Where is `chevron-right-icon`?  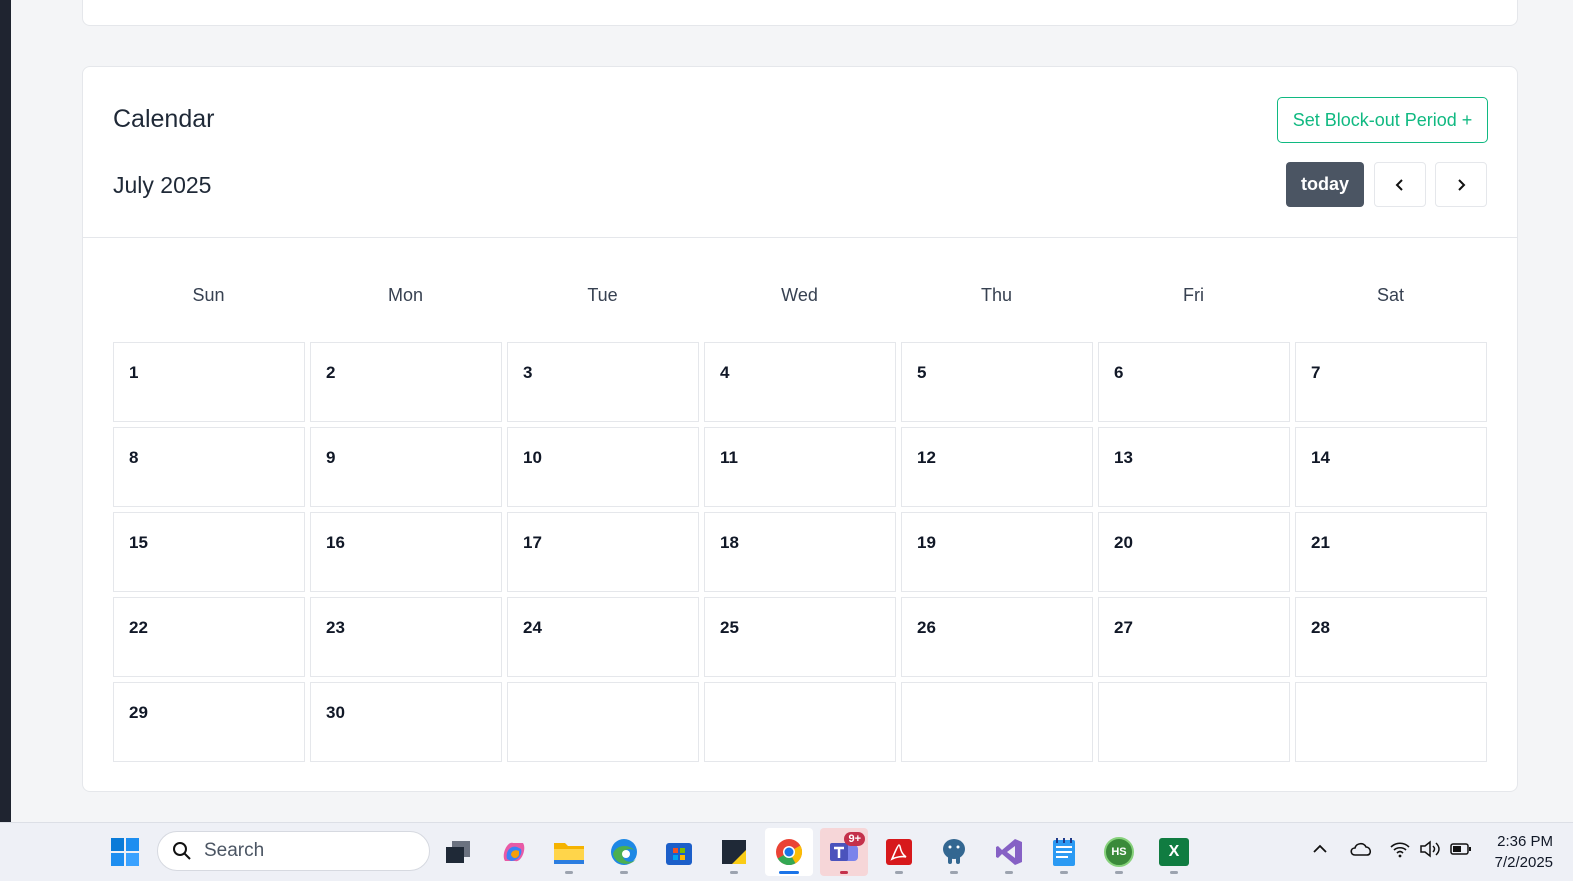 chevron-right-icon is located at coordinates (1462, 184).